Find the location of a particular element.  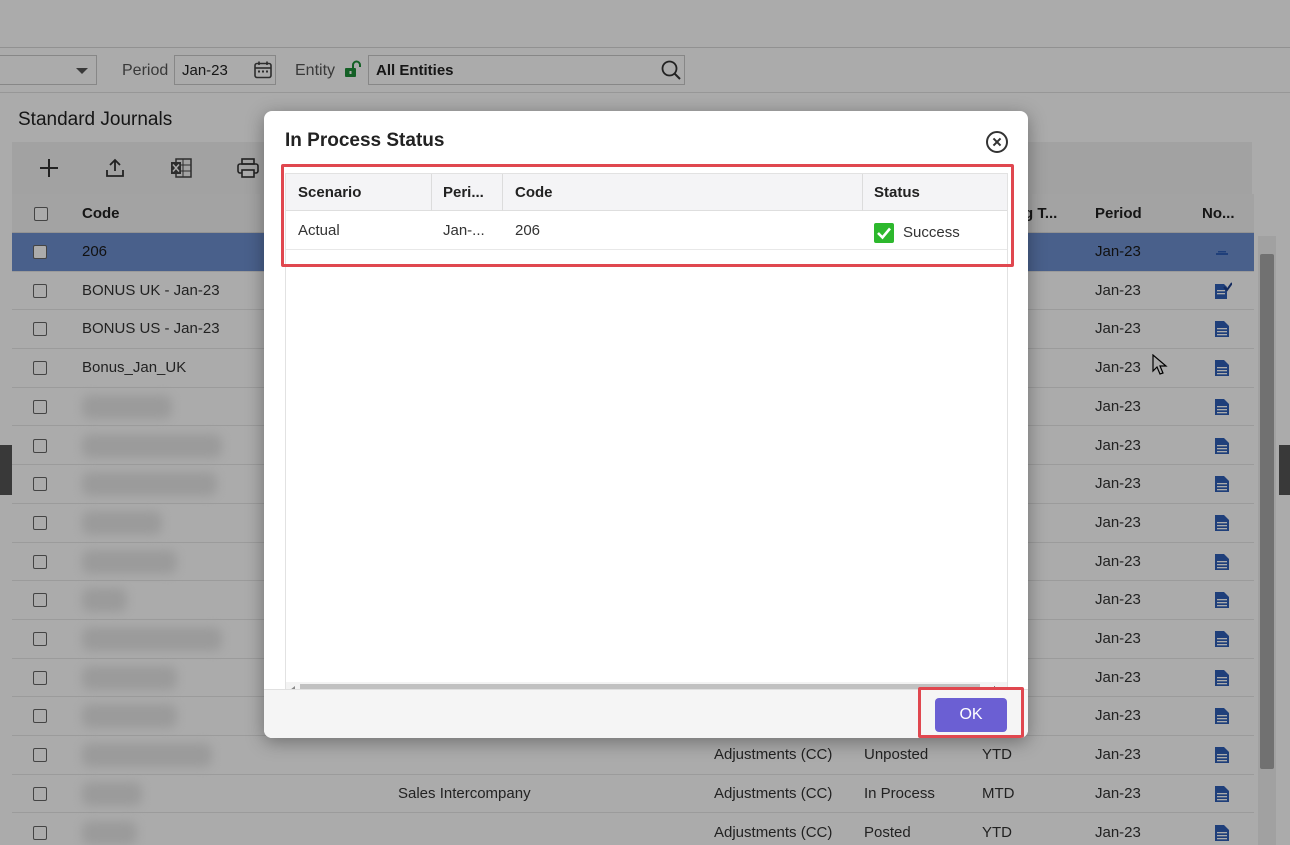

dialog-footer is located at coordinates (646, 713).